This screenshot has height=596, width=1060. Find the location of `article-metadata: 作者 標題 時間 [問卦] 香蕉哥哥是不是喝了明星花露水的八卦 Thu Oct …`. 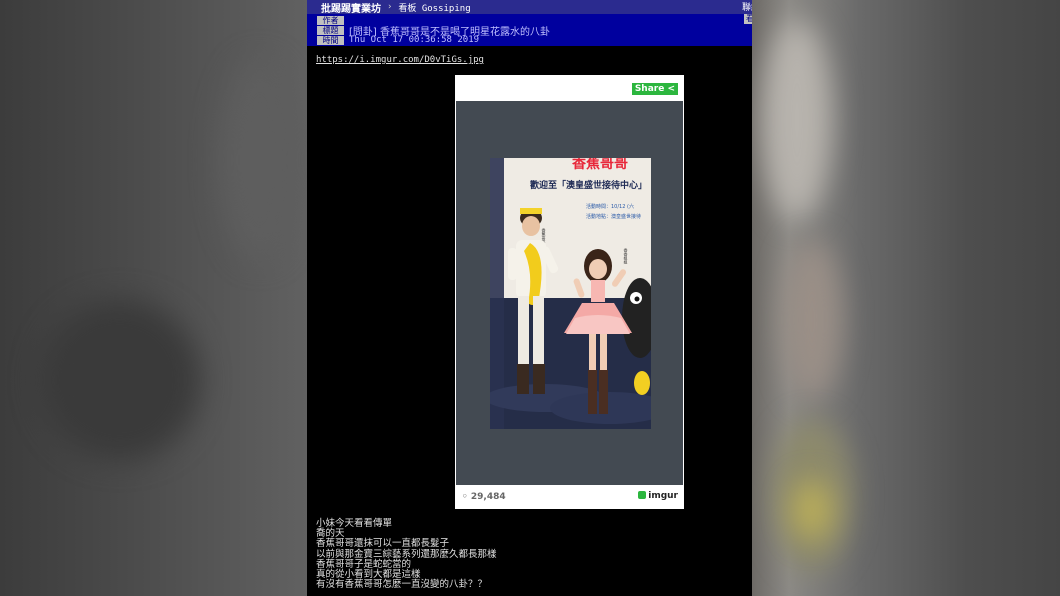

article-metadata: 作者 標題 時間 [問卦] 香蕉哥哥是不是喝了明星花露水的八卦 Thu Oct … is located at coordinates (529, 30).